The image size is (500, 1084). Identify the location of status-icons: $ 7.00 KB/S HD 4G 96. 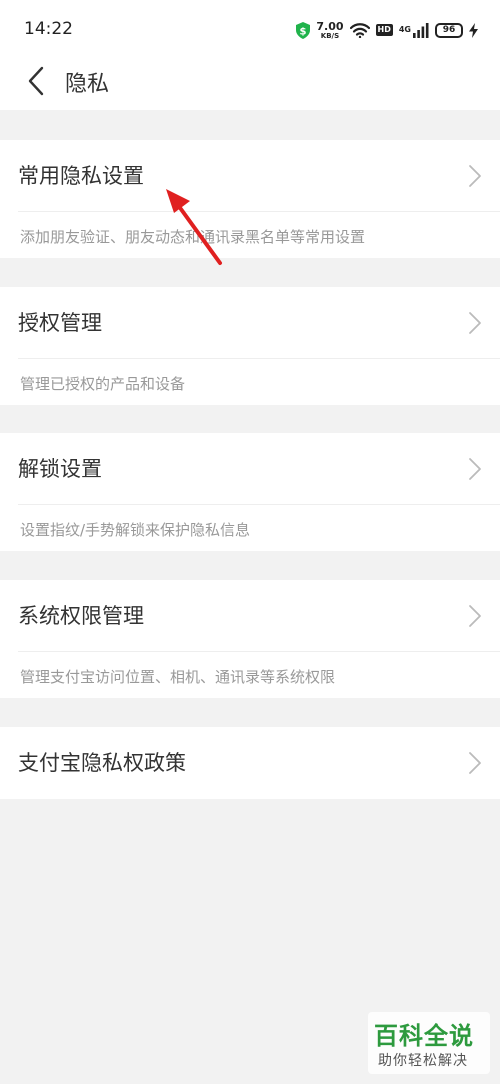
(387, 30).